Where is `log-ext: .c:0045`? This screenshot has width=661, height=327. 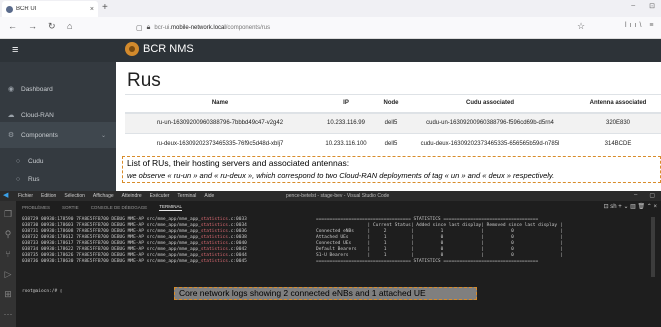 log-ext: .c:0045 is located at coordinates (237, 261).